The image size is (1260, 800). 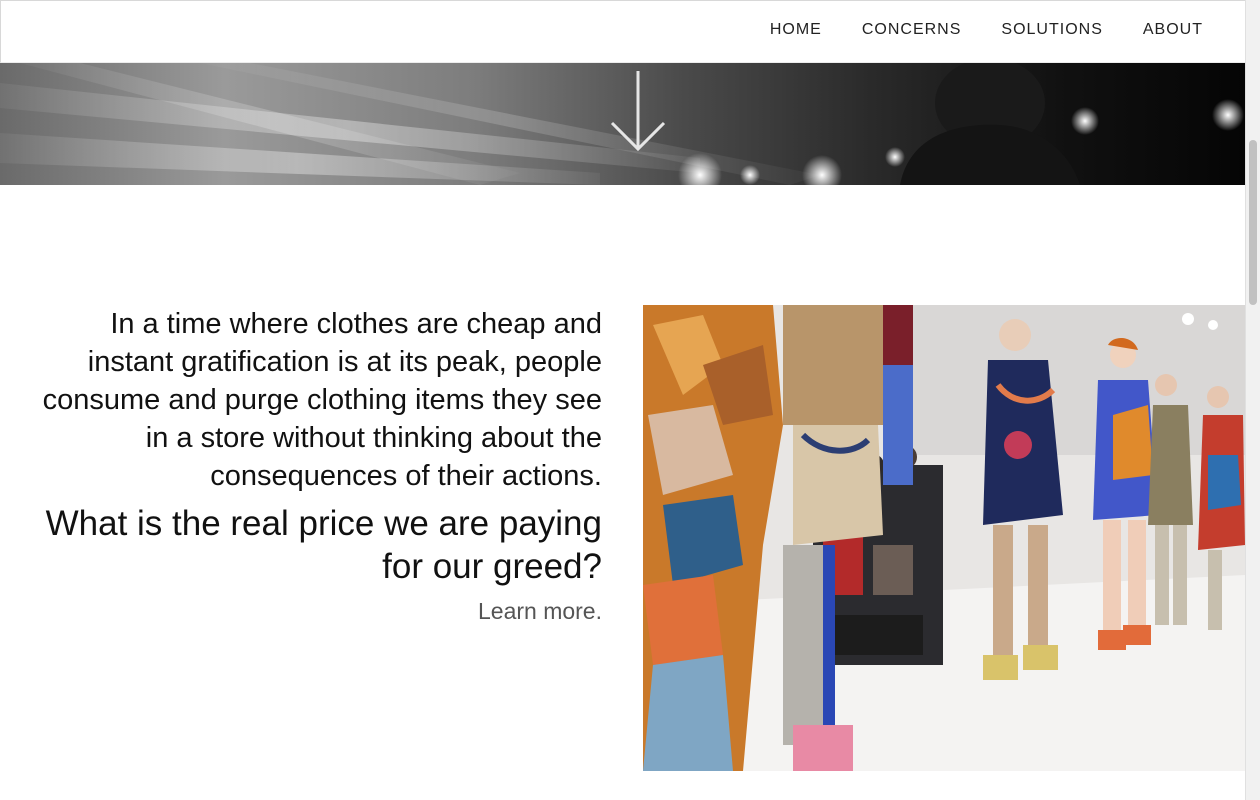 I want to click on scrollbar-thumb, so click(x=1253, y=222).